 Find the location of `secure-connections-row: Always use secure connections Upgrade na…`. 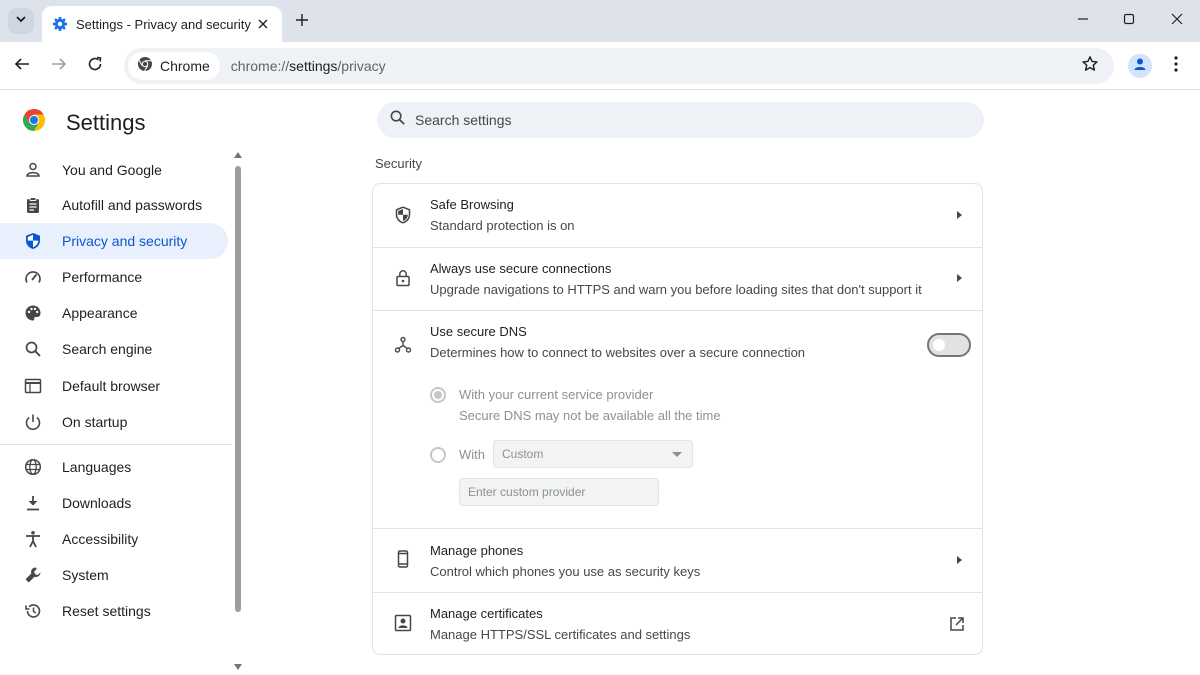

secure-connections-row: Always use secure connections Upgrade na… is located at coordinates (677, 278).